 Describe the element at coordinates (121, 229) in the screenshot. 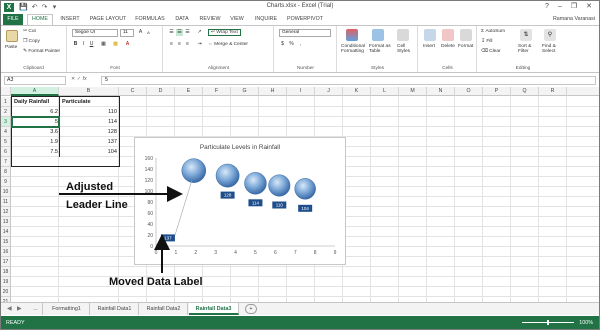

I see `annotation-arrows` at that location.